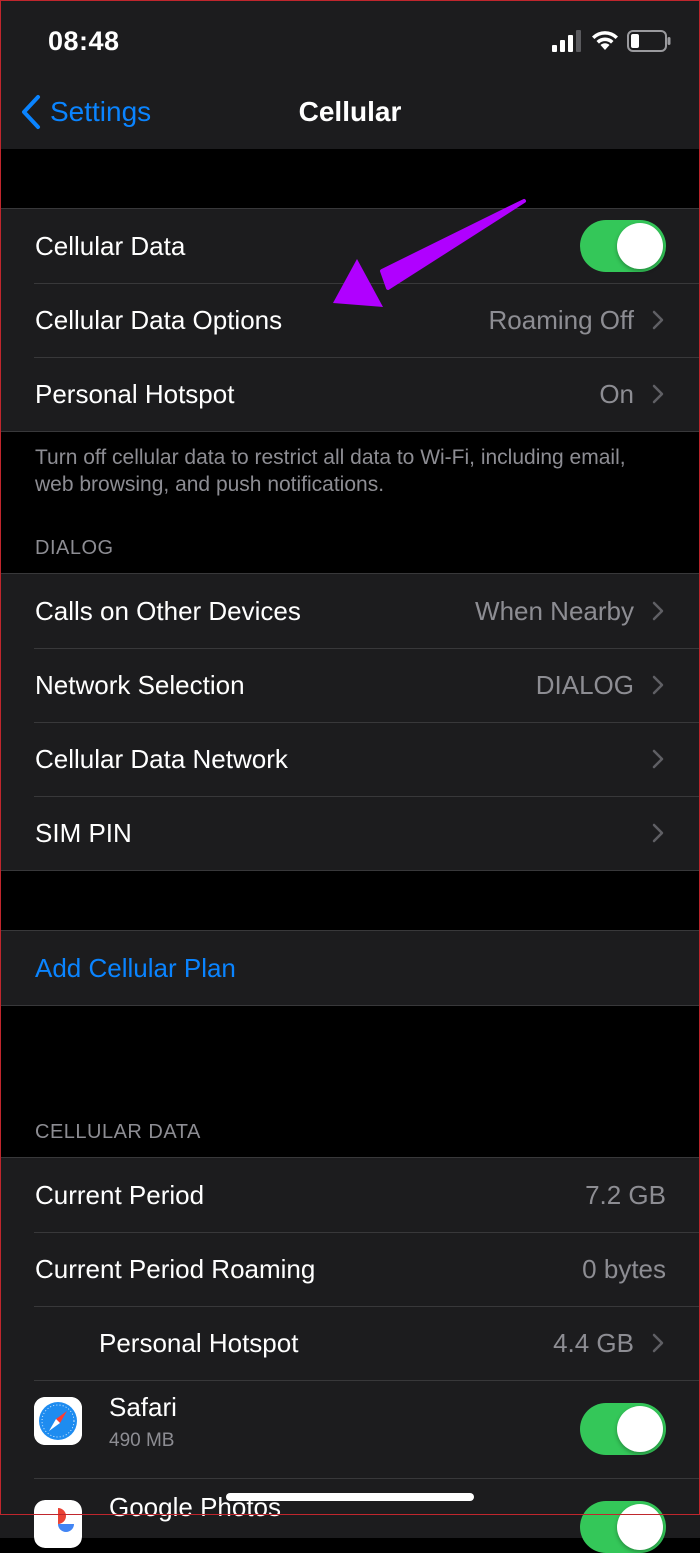  Describe the element at coordinates (623, 1527) in the screenshot. I see `google-photos-data-toggle` at that location.